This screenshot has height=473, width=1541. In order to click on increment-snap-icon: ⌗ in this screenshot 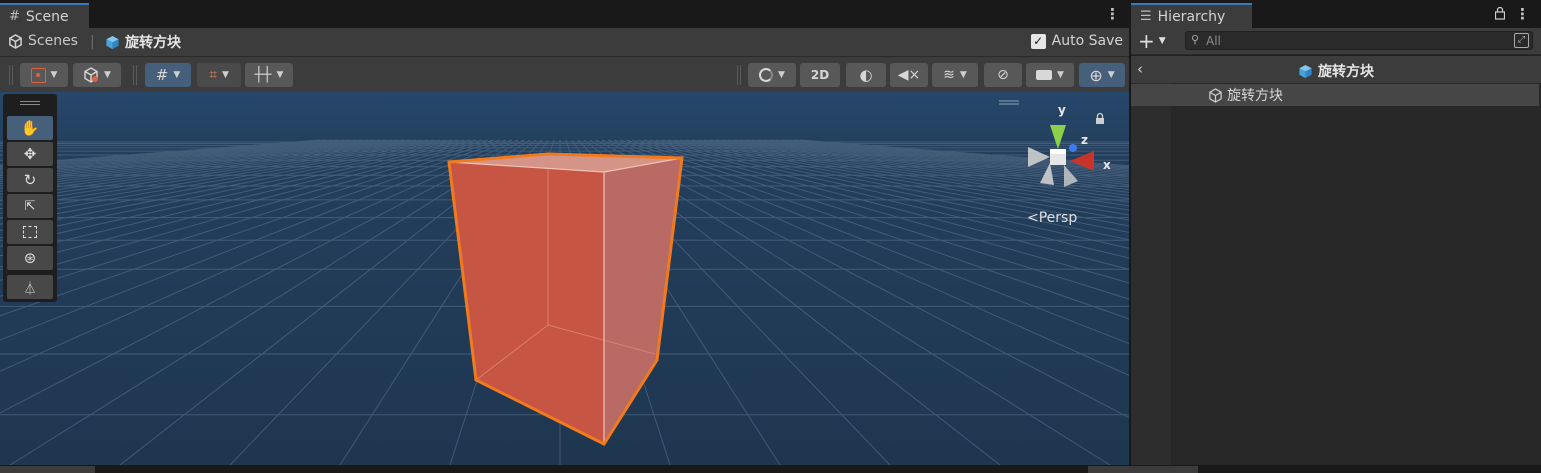, I will do `click(213, 75)`.